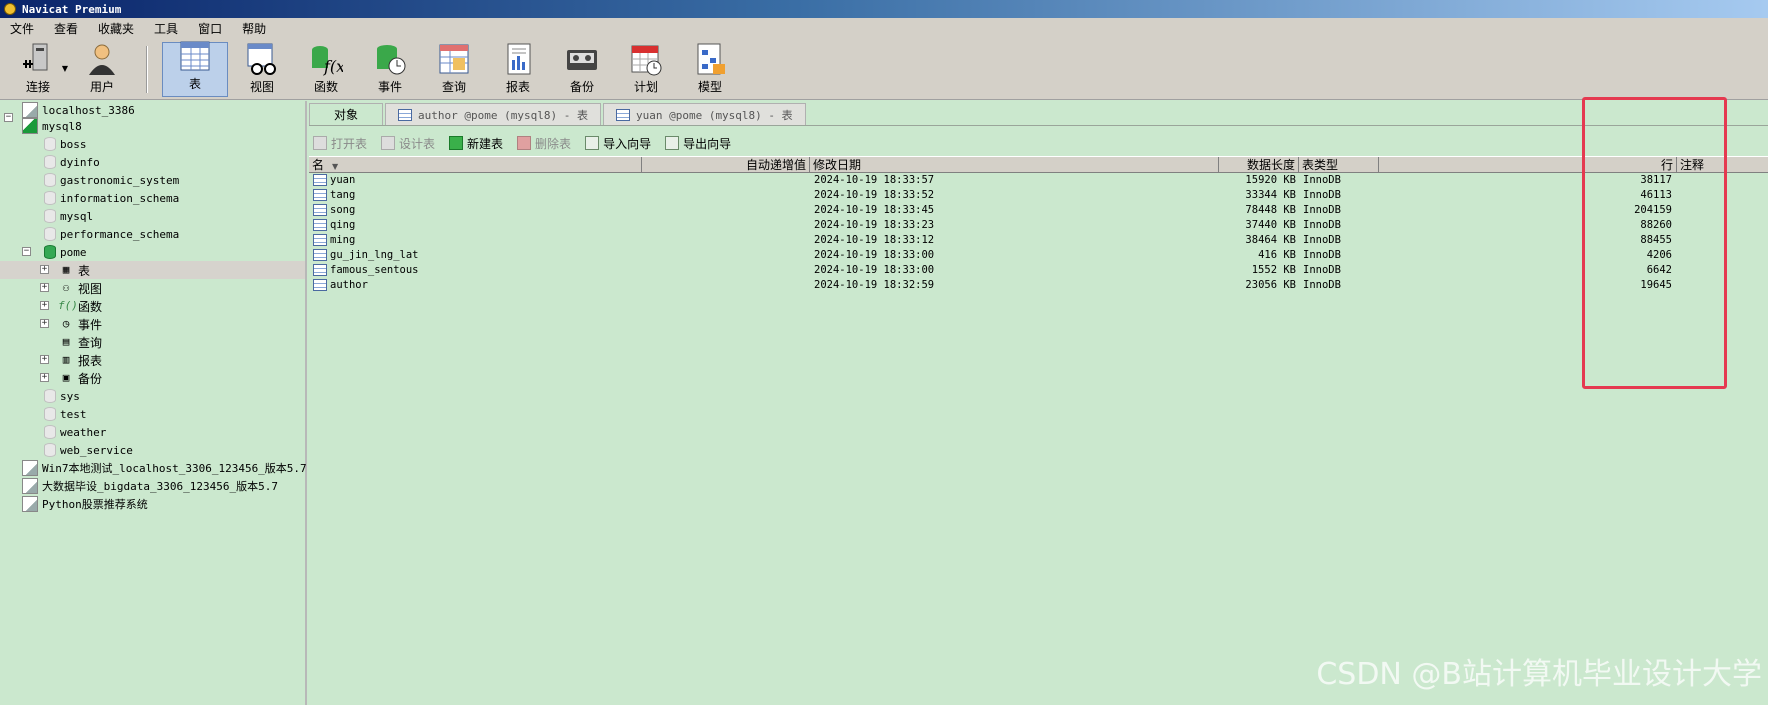  What do you see at coordinates (150, 486) in the screenshot?
I see `tree-connection-bigdata: 大数据毕设_bigdata_3306_123456_版本5.7` at bounding box center [150, 486].